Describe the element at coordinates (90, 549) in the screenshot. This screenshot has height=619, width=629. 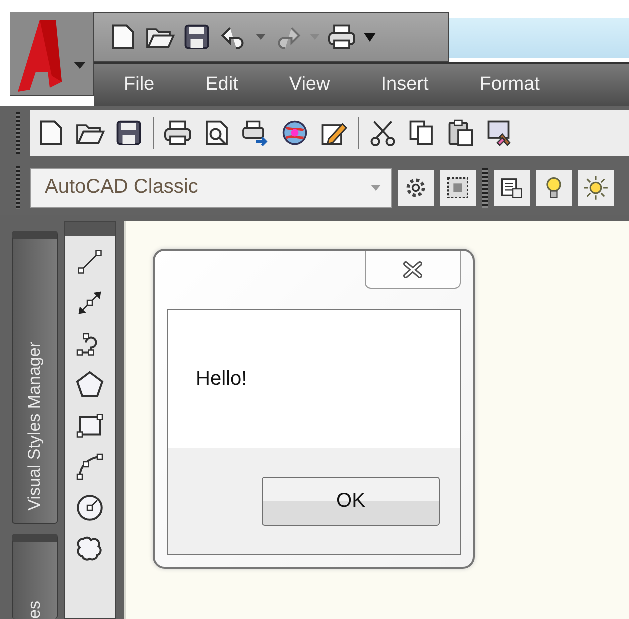
I see `cloud-icon` at that location.